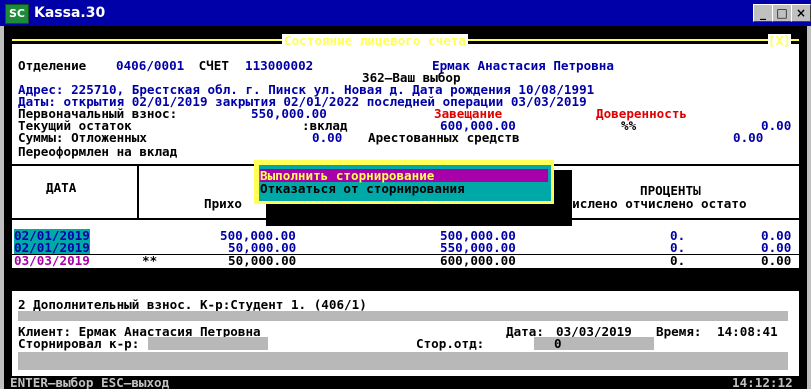 Image resolution: width=811 pixels, height=389 pixels. I want to click on branch-value: 0406/0001, so click(150, 65).